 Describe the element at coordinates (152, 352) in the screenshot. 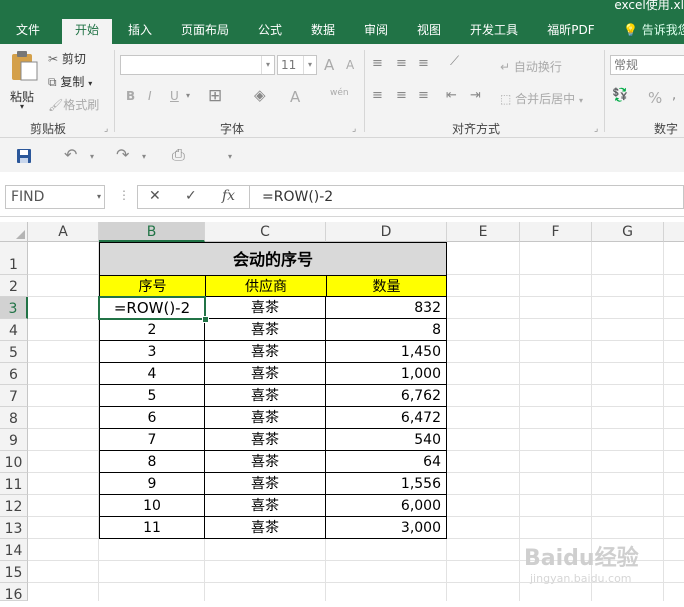

I see `table-cell-seq: 3` at that location.